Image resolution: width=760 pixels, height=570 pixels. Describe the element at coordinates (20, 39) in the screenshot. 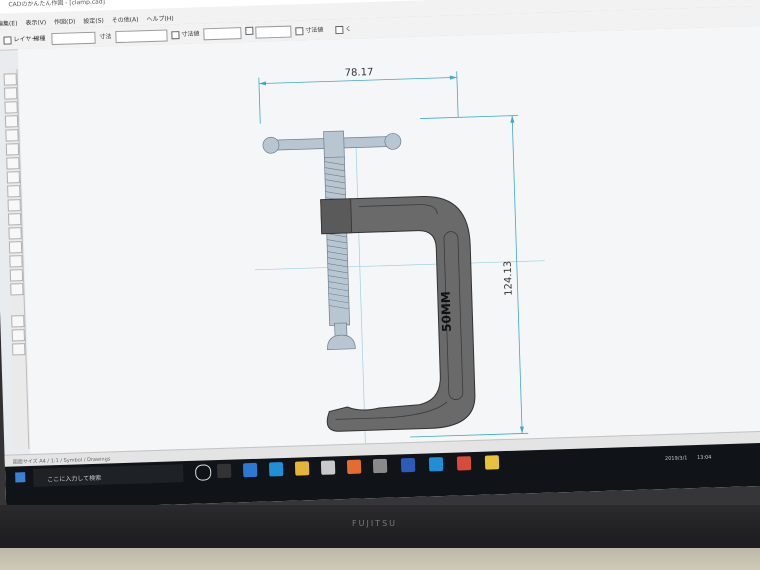

I see `layer-label: レイヤー` at that location.